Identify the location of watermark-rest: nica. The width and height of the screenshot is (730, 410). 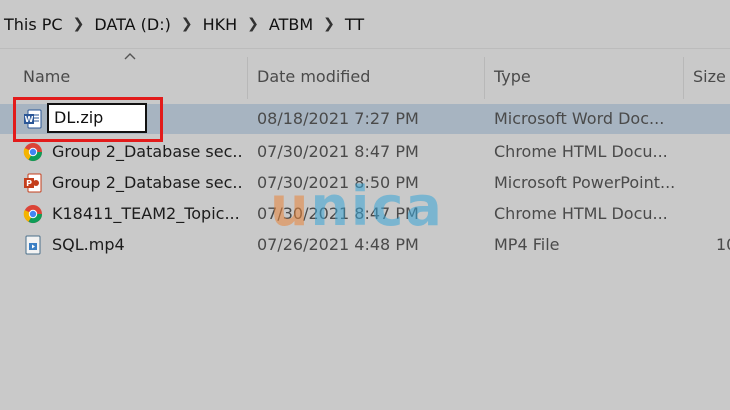
(377, 206).